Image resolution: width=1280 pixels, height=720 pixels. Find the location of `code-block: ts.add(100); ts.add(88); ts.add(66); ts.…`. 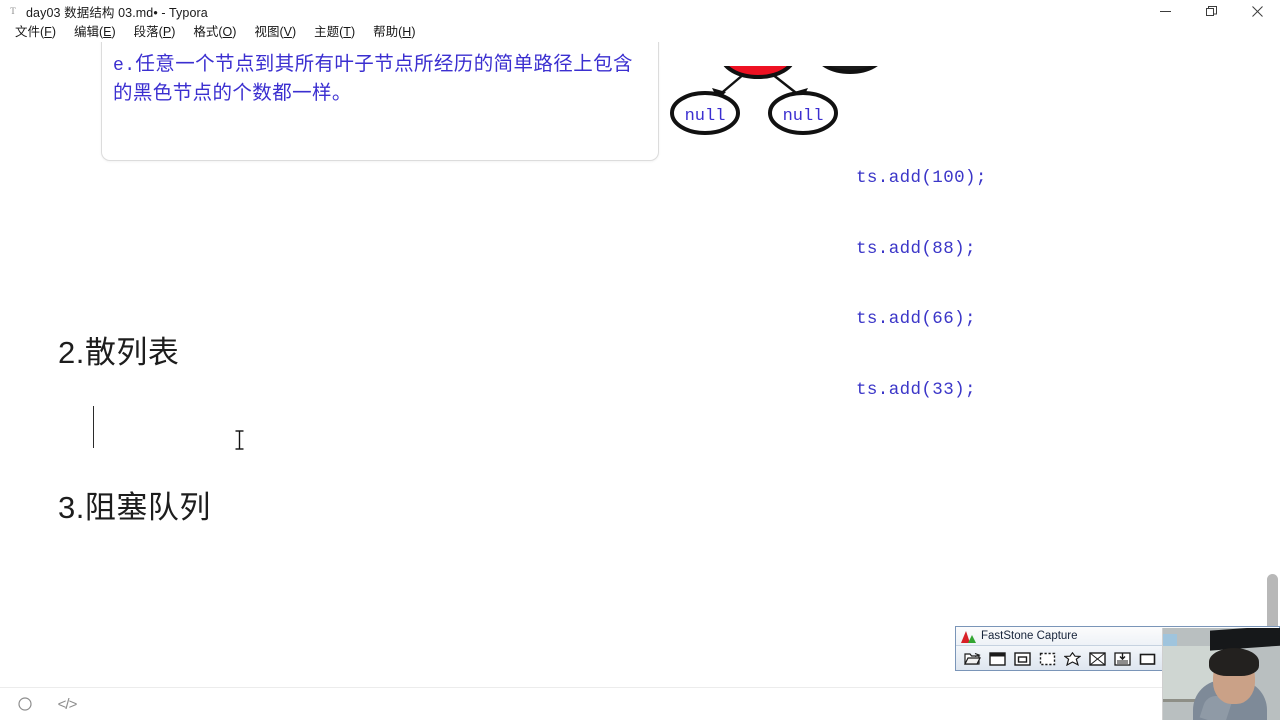

code-block: ts.add(100); ts.add(88); ts.add(66); ts.… is located at coordinates (921, 284).